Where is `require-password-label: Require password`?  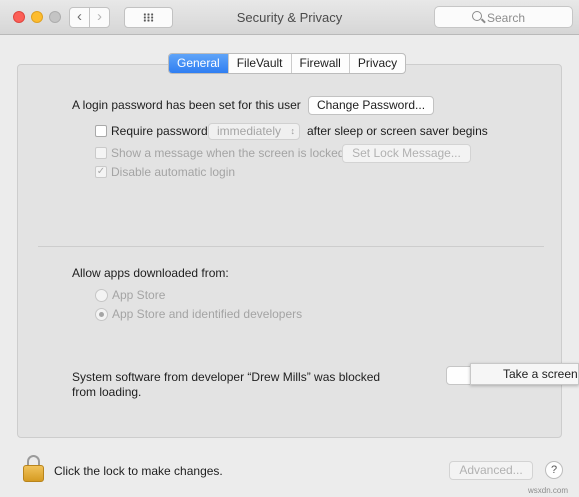 require-password-label: Require password is located at coordinates (159, 131).